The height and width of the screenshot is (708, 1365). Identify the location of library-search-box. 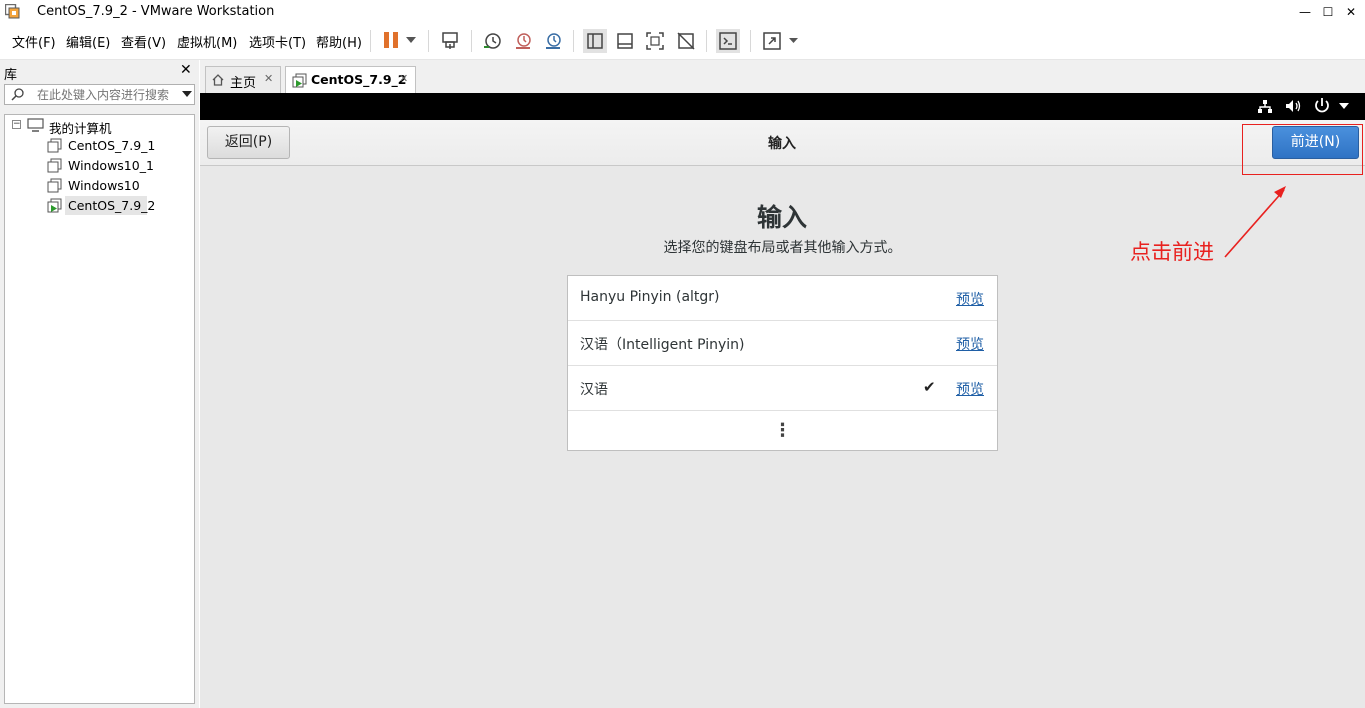
(99, 94).